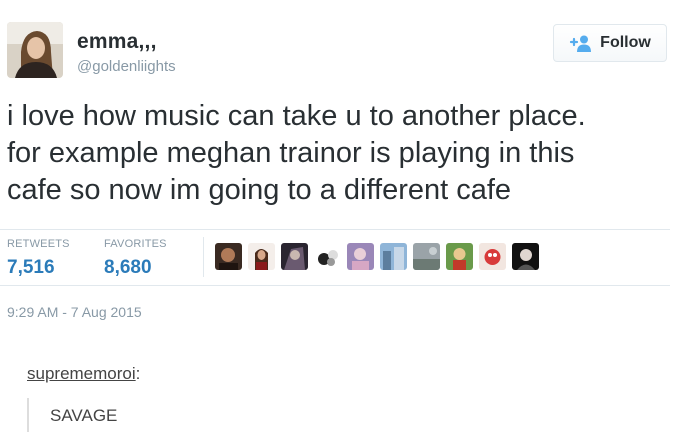 This screenshot has width=674, height=446. What do you see at coordinates (135, 244) in the screenshot?
I see `favorites-label: FAVORITES` at bounding box center [135, 244].